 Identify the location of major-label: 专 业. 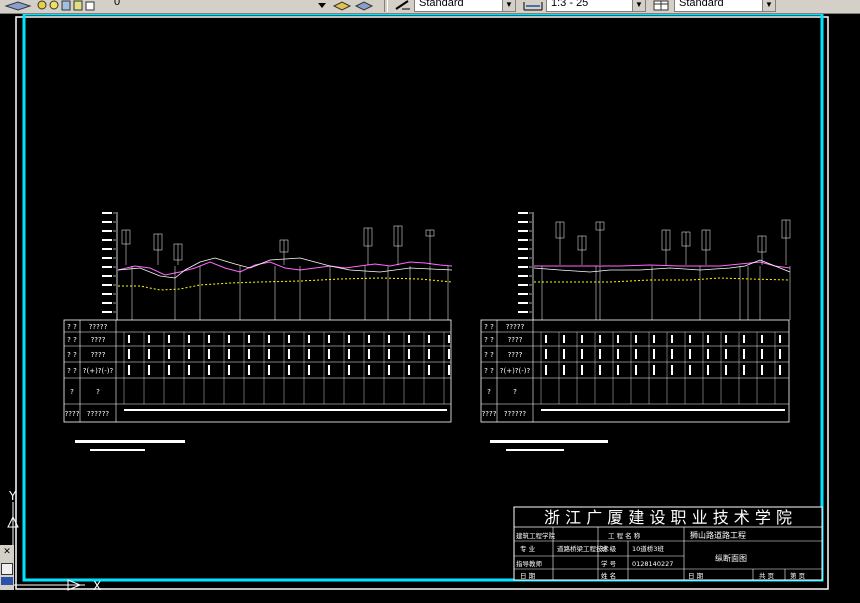
(528, 548).